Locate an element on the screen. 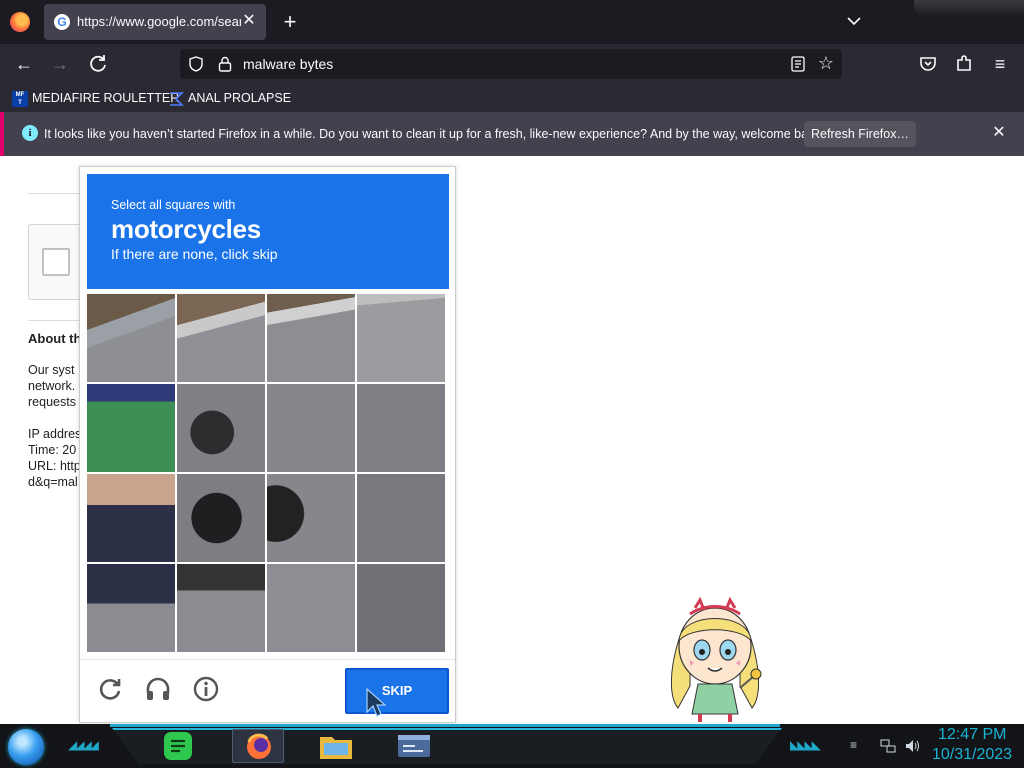  address-bar: malware bytes ☆ is located at coordinates (511, 64).